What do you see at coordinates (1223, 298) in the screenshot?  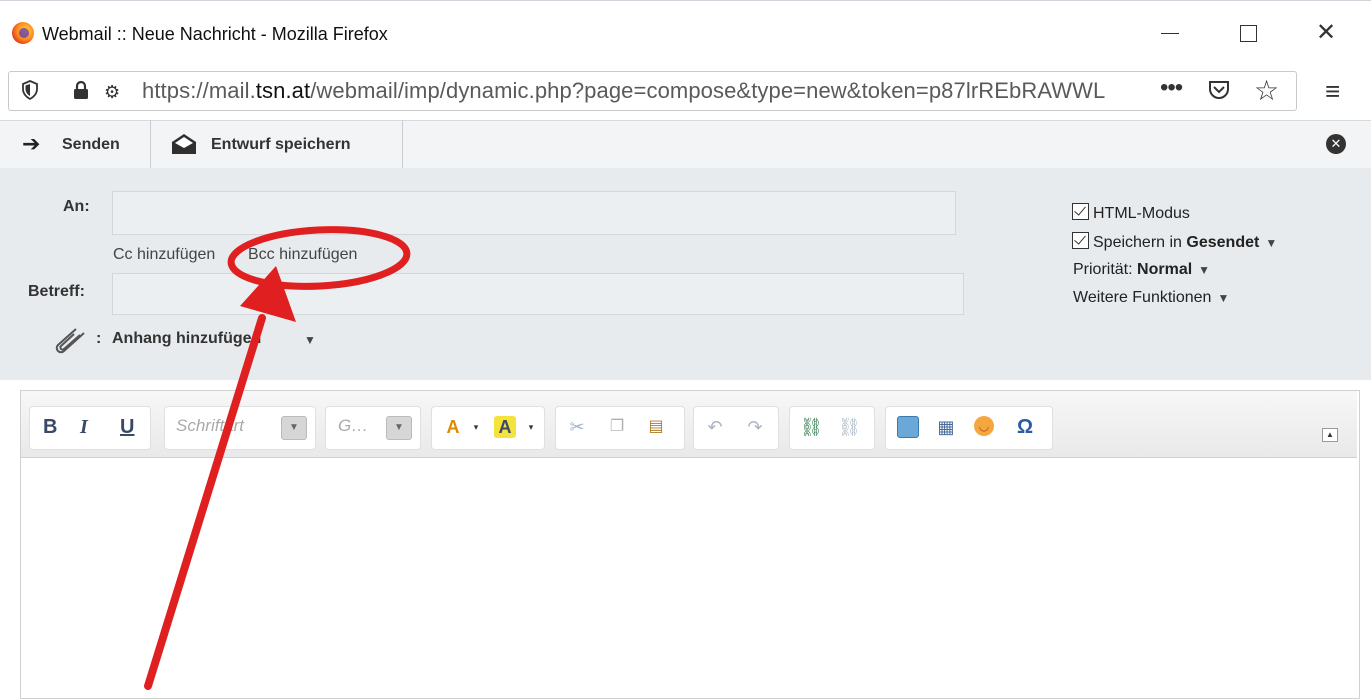 I see `more-functions-dropdown-icon: ▼` at bounding box center [1223, 298].